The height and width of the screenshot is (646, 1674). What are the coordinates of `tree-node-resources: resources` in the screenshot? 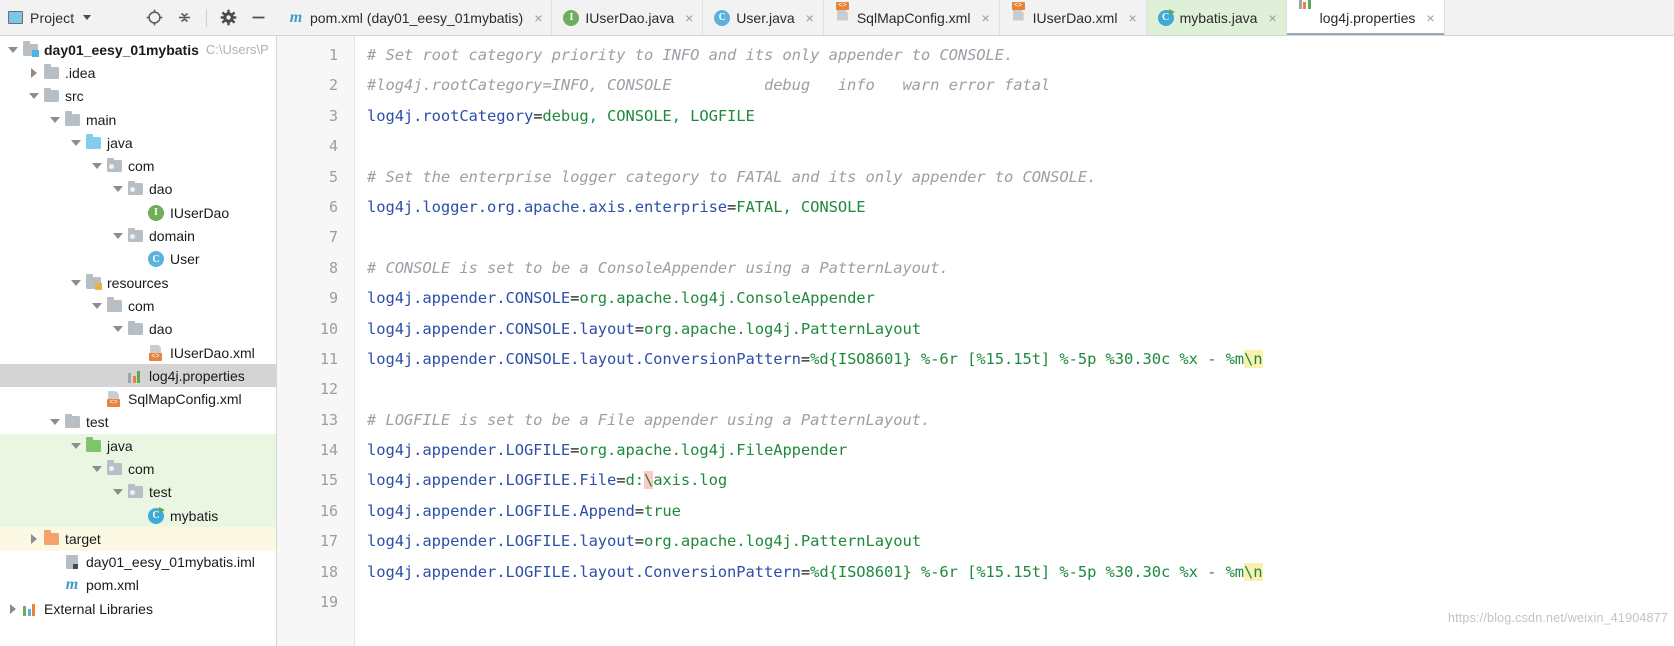 It's located at (138, 282).